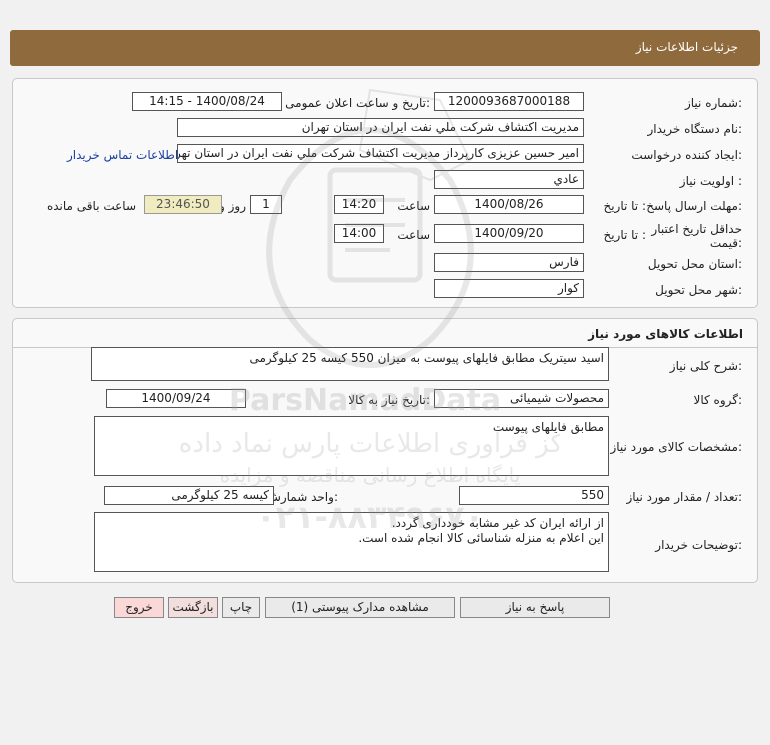  What do you see at coordinates (193, 607) in the screenshot?
I see `back-button: بازگشت` at bounding box center [193, 607].